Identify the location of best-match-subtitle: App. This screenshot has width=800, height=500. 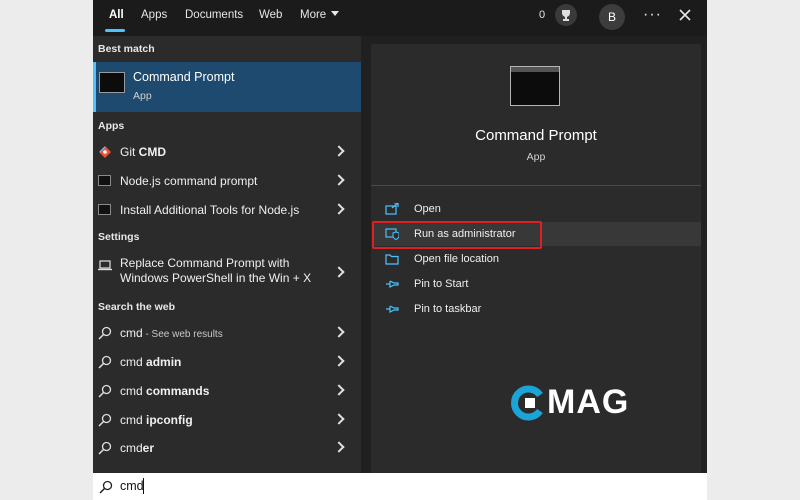
(142, 96).